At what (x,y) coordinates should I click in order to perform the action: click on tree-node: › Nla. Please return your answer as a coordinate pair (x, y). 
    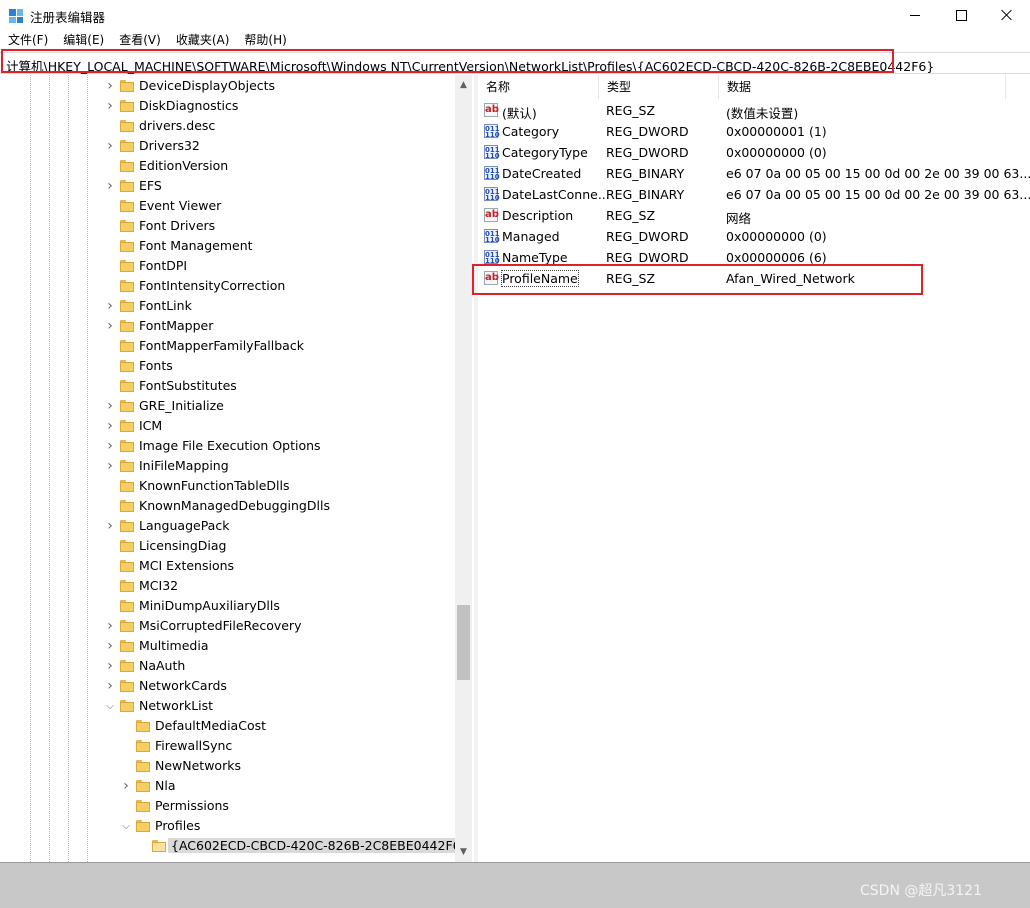
    Looking at the image, I should click on (227, 786).